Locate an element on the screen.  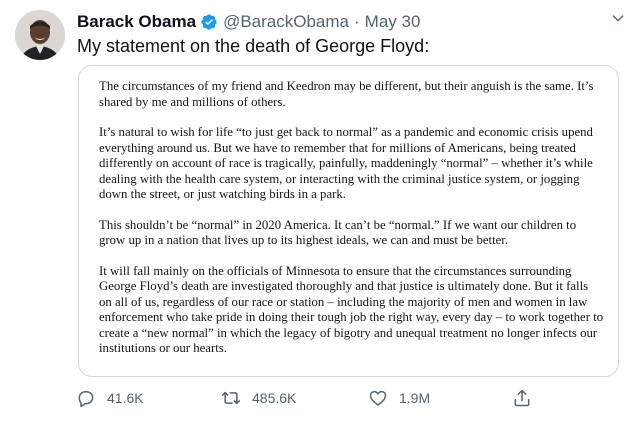
tweet-header: Barack Obama @BarackObama · May 30 is located at coordinates (248, 22).